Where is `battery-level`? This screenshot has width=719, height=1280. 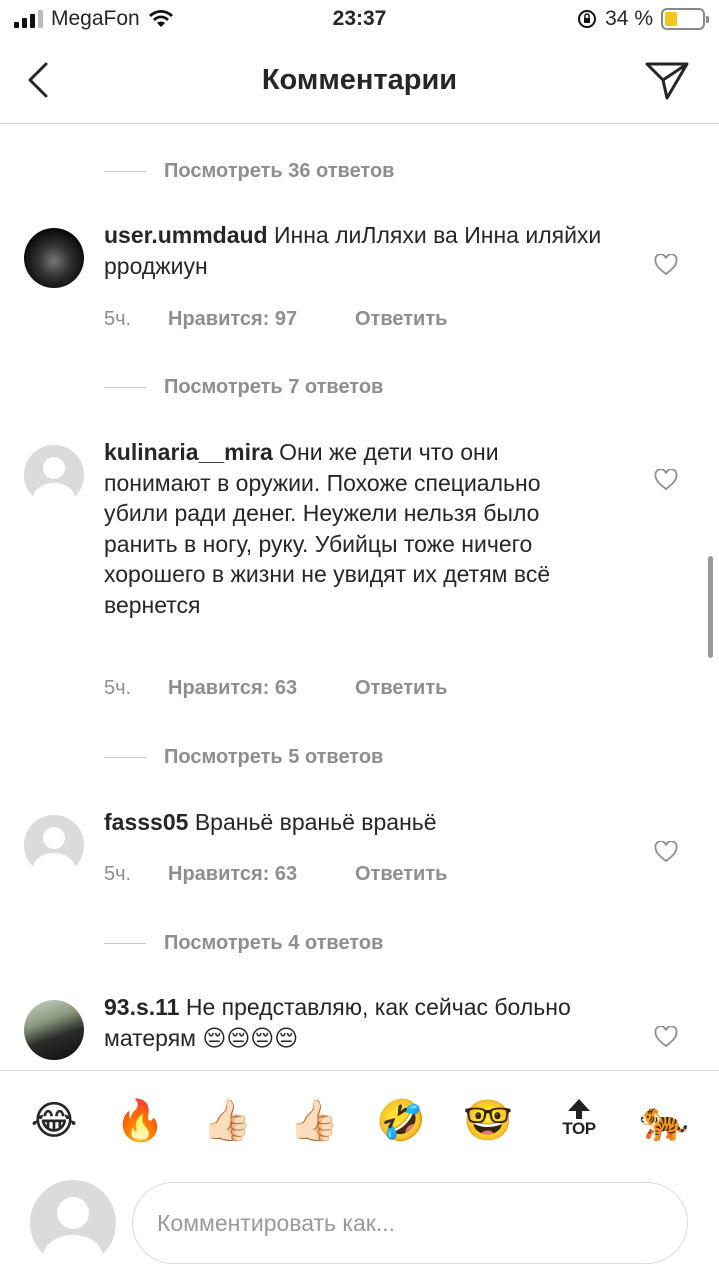
battery-level is located at coordinates (671, 19).